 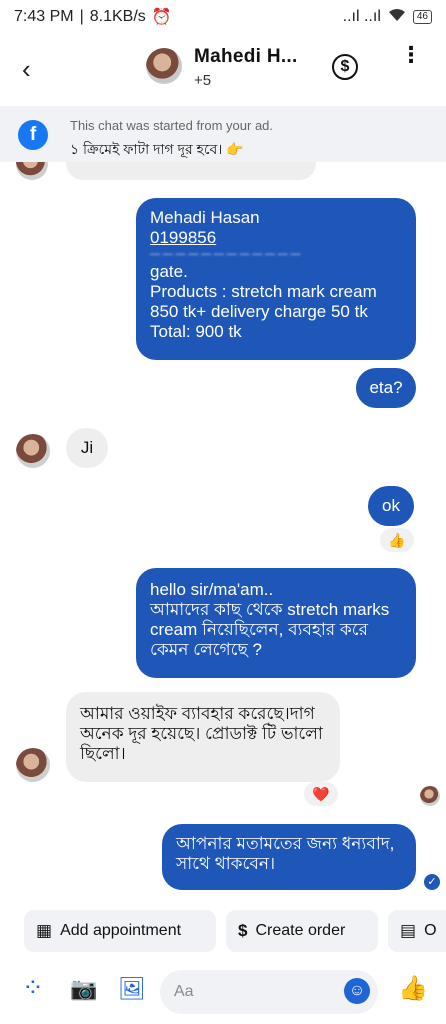 I want to click on partial-message-bubble, so click(x=191, y=171).